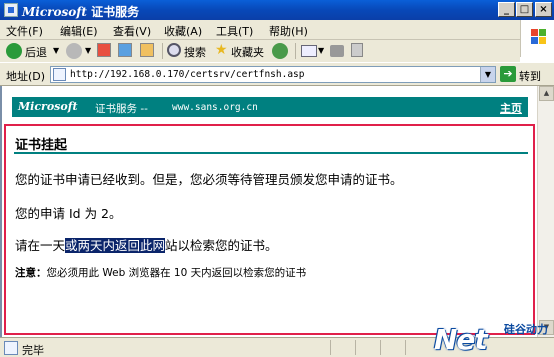 Image resolution: width=554 pixels, height=357 pixels. What do you see at coordinates (48, 106) in the screenshot?
I see `banner-brand: Microsoft` at bounding box center [48, 106].